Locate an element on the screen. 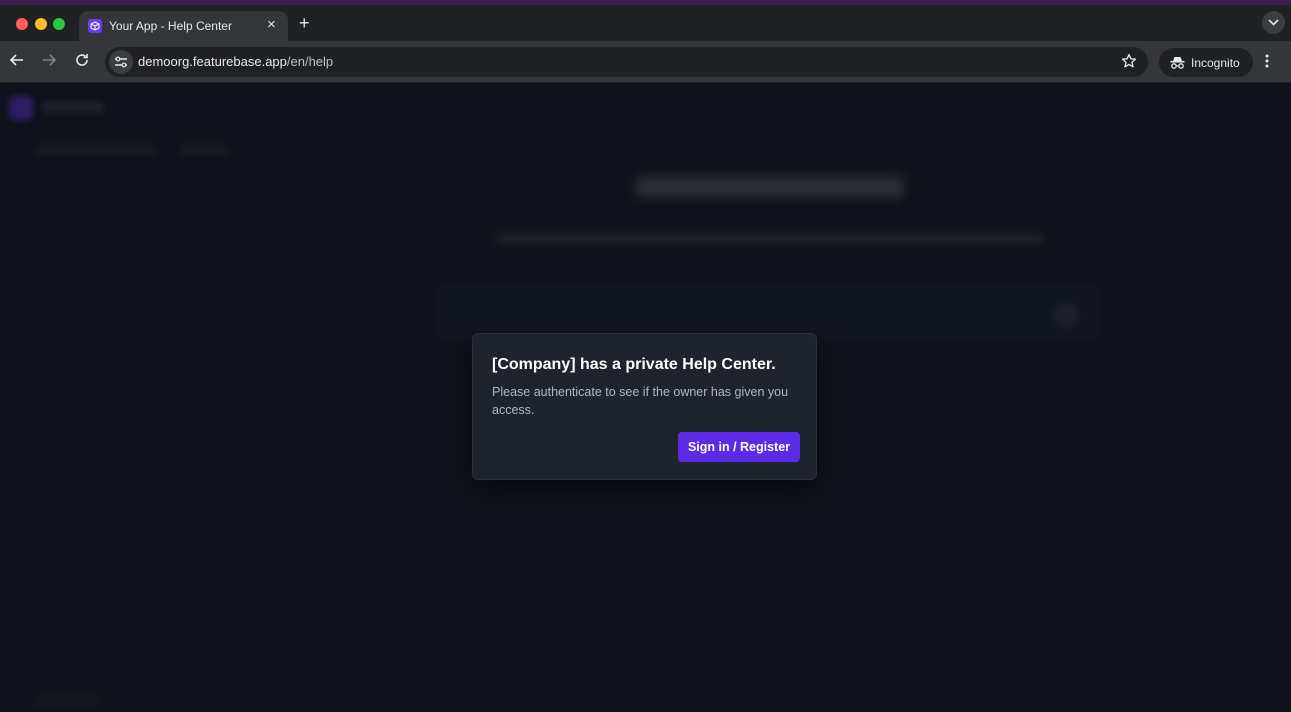  minimize-window-button is located at coordinates (41, 24).